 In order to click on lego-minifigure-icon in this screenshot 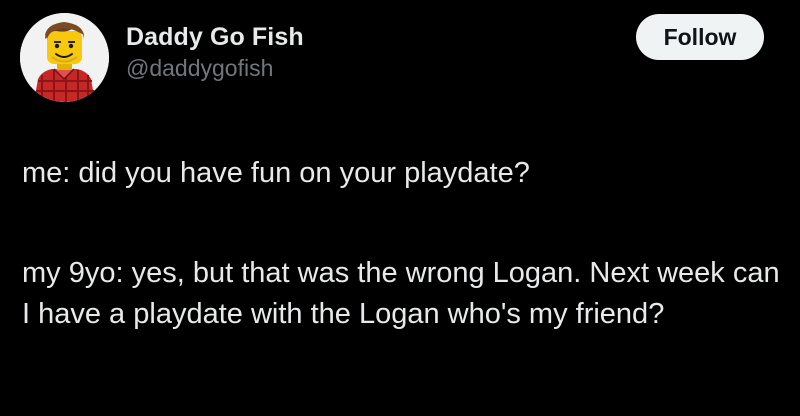, I will do `click(64, 57)`.